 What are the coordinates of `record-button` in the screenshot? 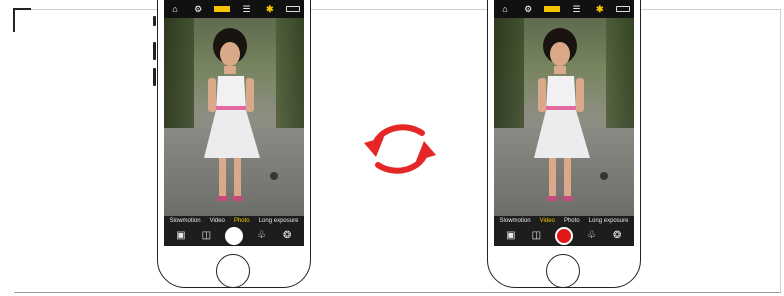 It's located at (563, 236).